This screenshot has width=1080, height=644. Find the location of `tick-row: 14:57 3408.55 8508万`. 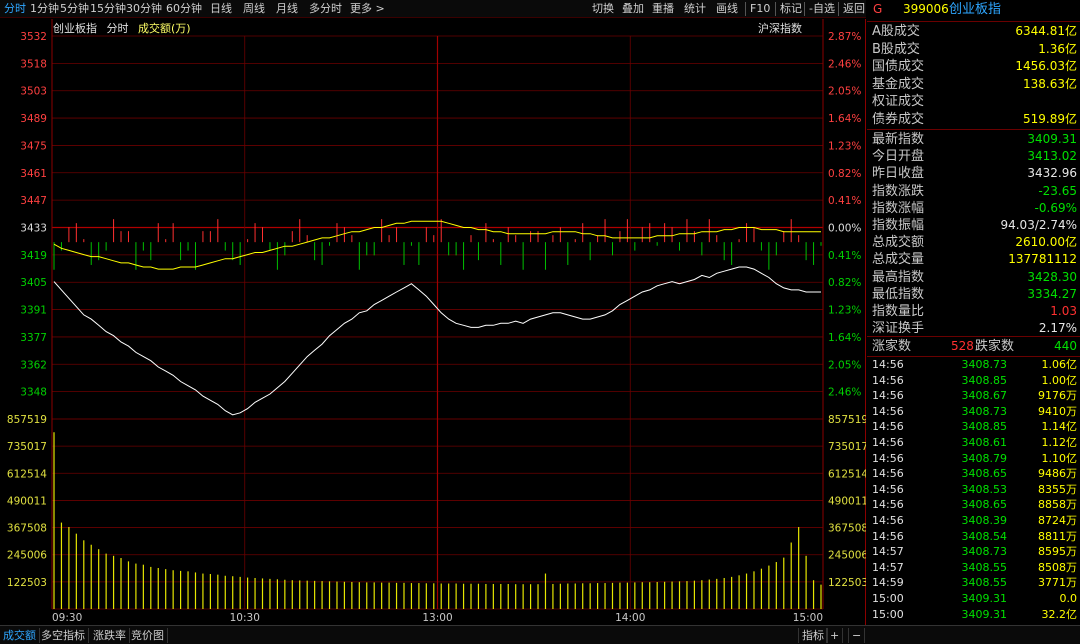

tick-row: 14:57 3408.55 8508万 is located at coordinates (973, 568).